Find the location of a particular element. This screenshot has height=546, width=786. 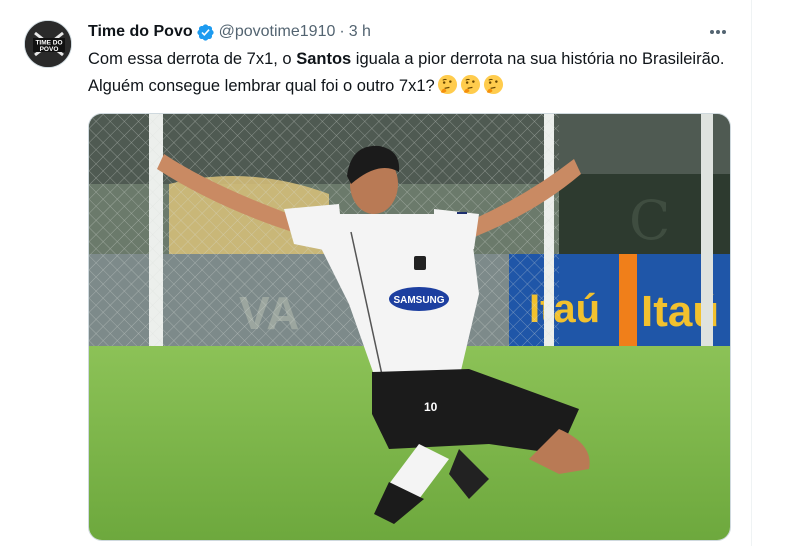

verified-badge-icon is located at coordinates (205, 32).